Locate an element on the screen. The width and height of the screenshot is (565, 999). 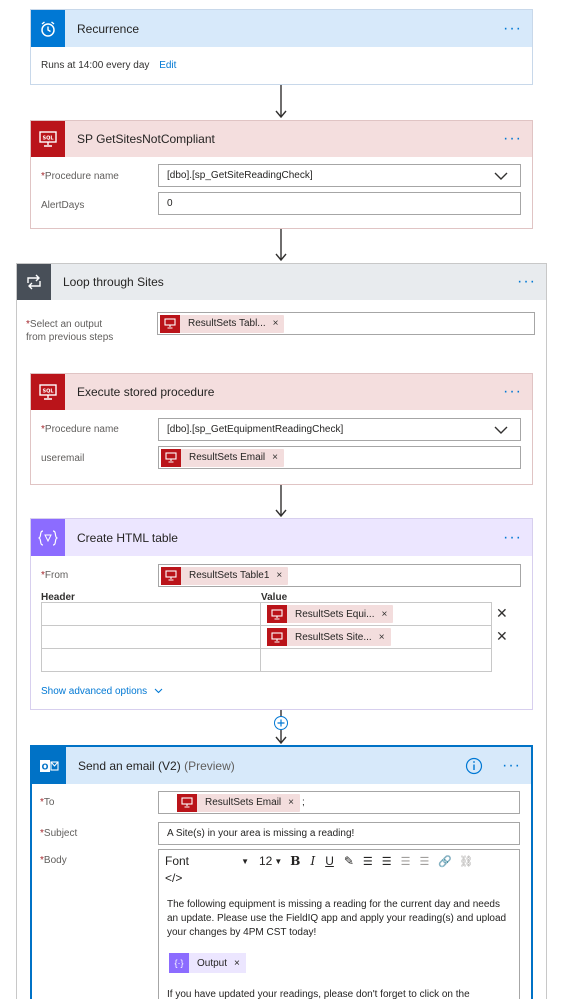
italic-icon: I is located at coordinates (312, 861).